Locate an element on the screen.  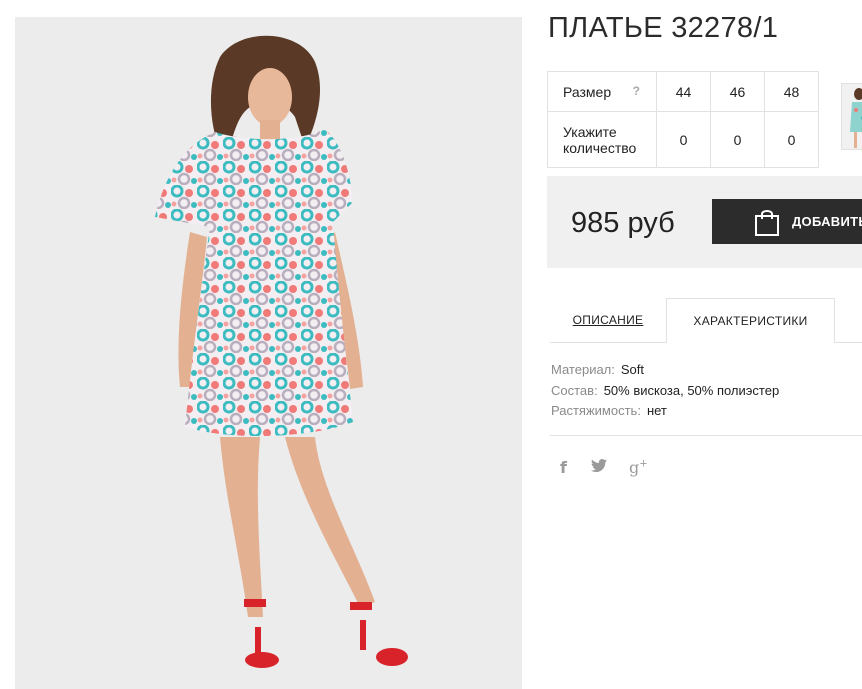
size-option-46: 46 is located at coordinates (737, 91).